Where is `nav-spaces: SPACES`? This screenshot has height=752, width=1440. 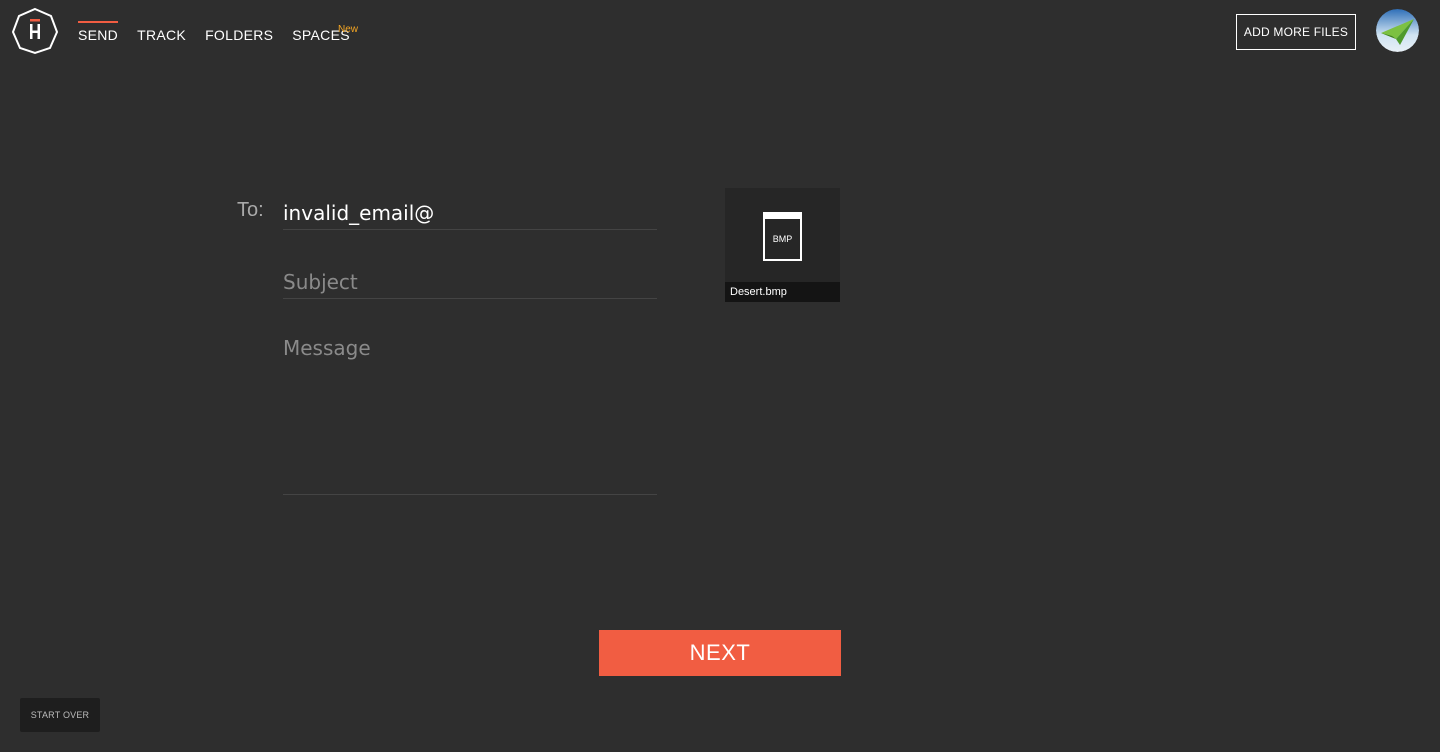
nav-spaces: SPACES is located at coordinates (321, 21).